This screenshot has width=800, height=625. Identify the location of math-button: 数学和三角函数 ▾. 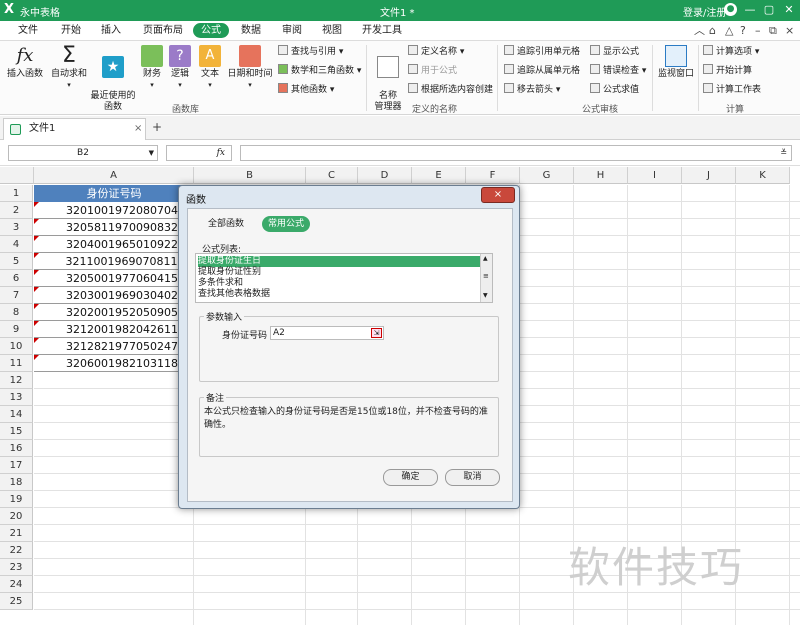
(319, 70).